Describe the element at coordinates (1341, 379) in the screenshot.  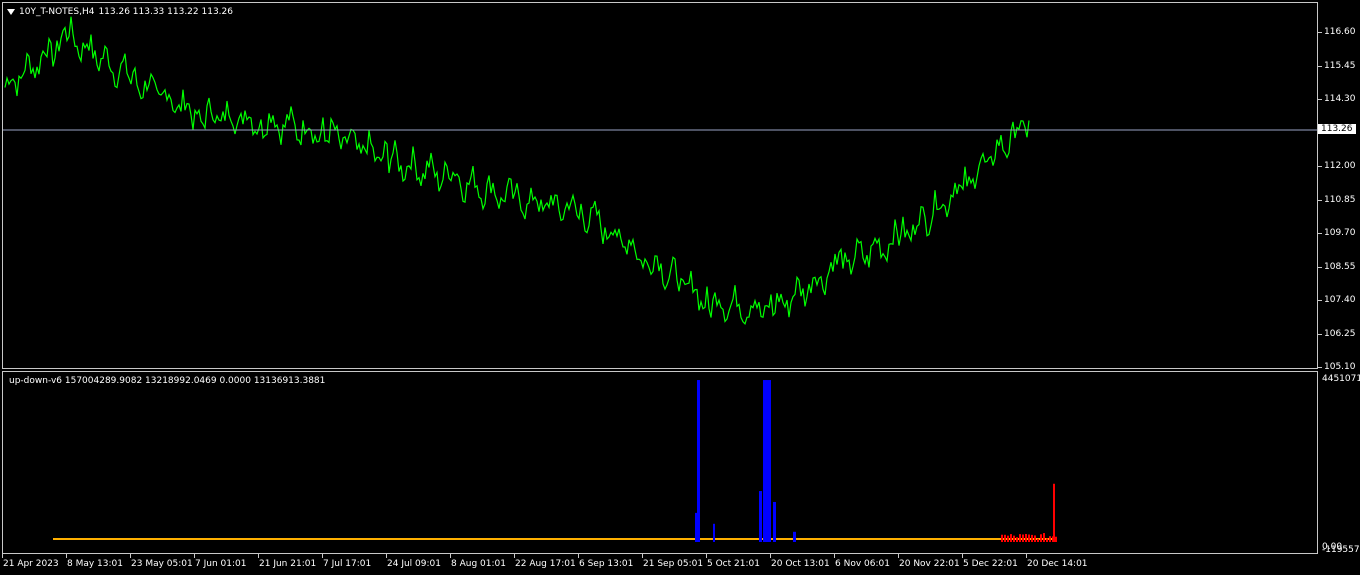
I see `indicator-axis-max: 44510716` at that location.